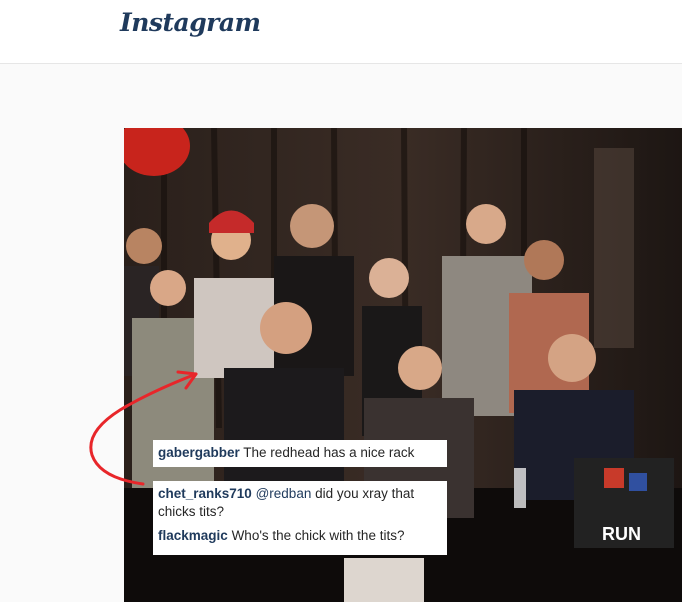  I want to click on comment-mention: @redban, so click(284, 493).